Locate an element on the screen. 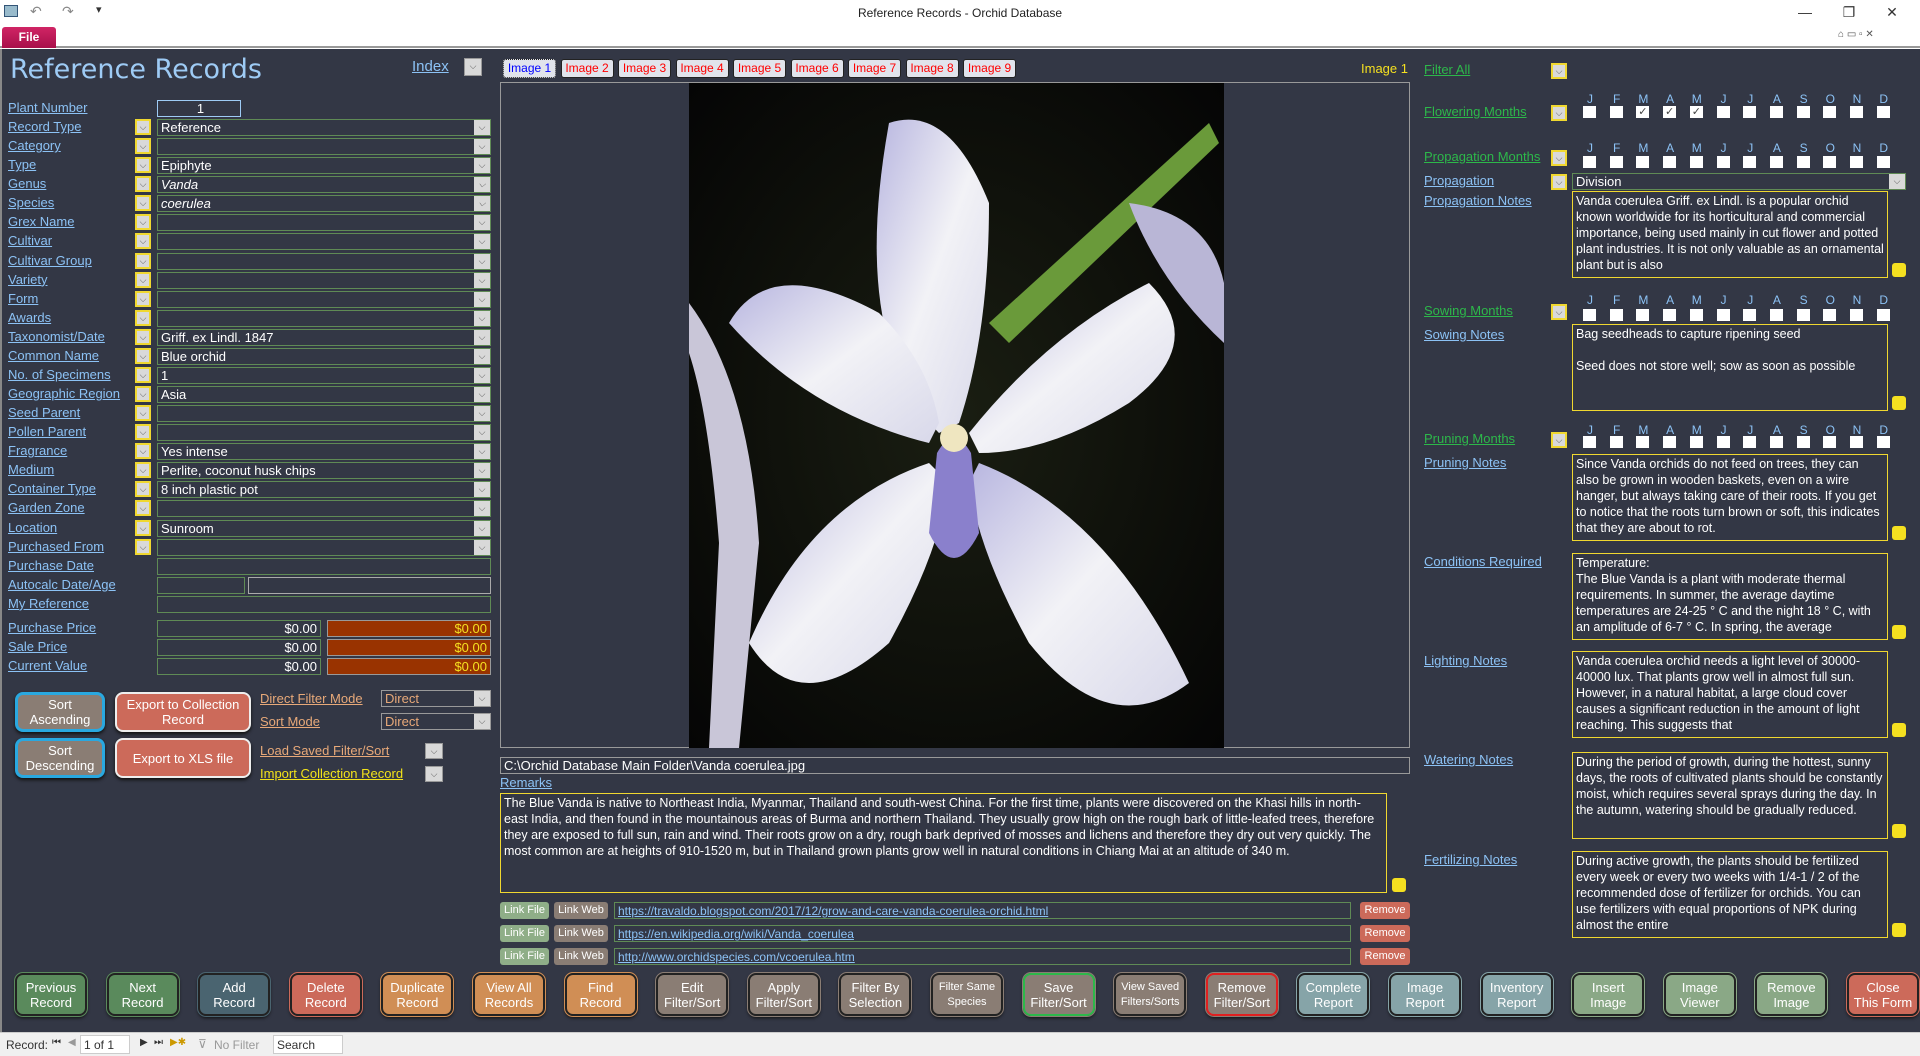  filter-all-dropdown: ⌵ is located at coordinates (1559, 71).